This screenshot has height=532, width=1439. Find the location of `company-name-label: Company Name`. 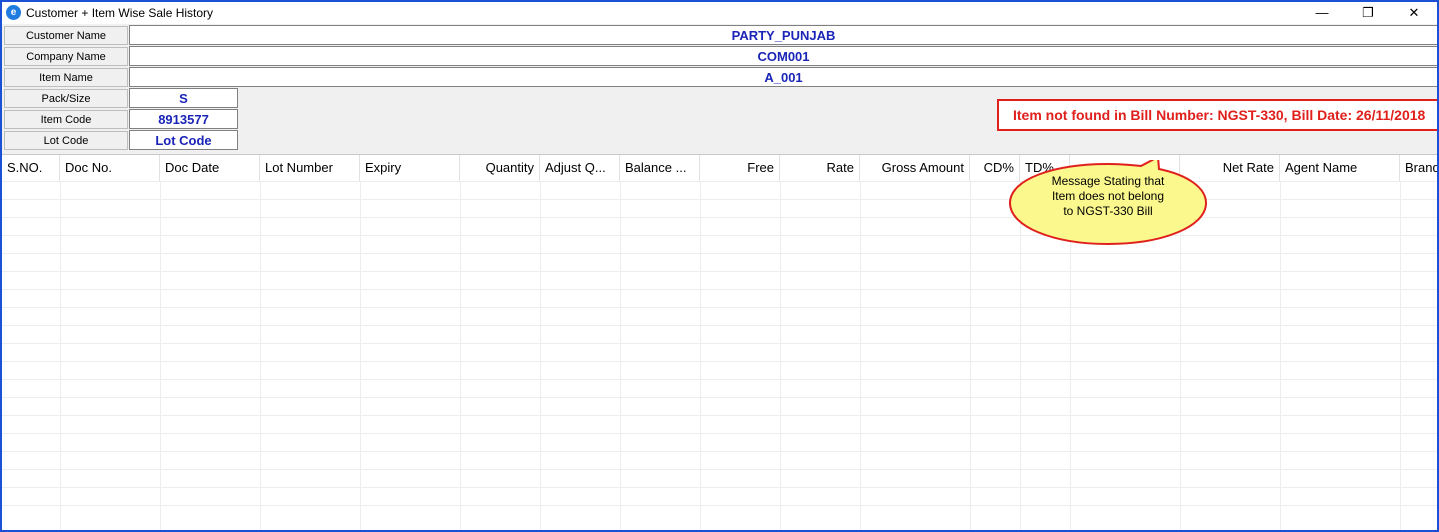

company-name-label: Company Name is located at coordinates (66, 56).